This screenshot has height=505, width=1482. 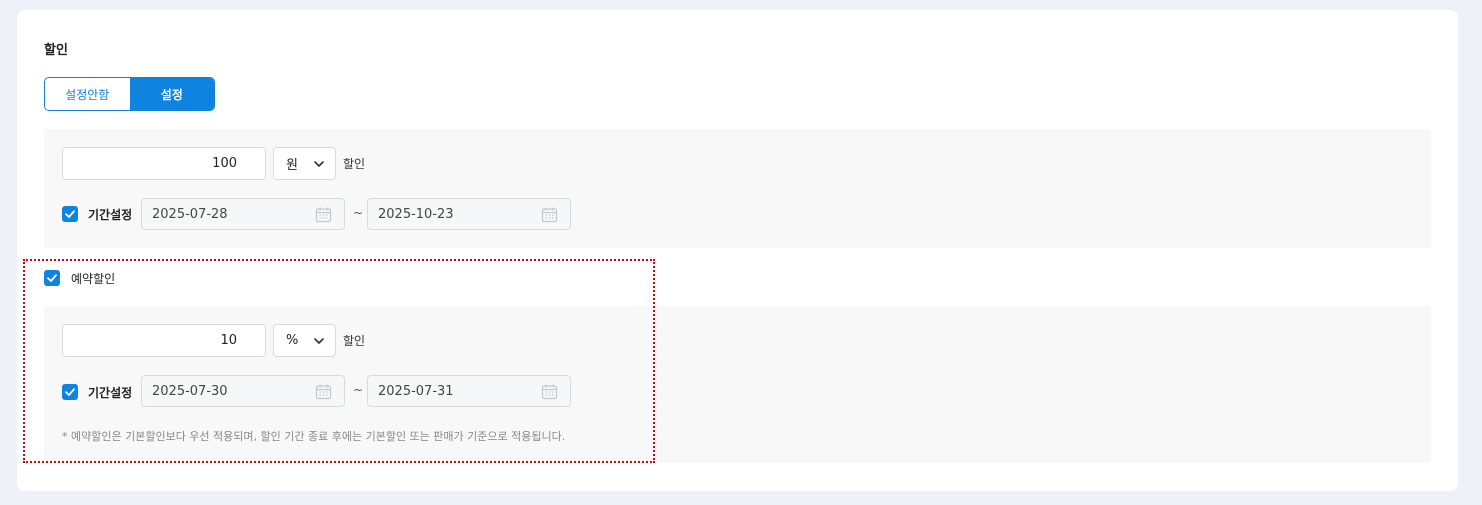 What do you see at coordinates (171, 94) in the screenshot?
I see `toggle-on-button: 설정` at bounding box center [171, 94].